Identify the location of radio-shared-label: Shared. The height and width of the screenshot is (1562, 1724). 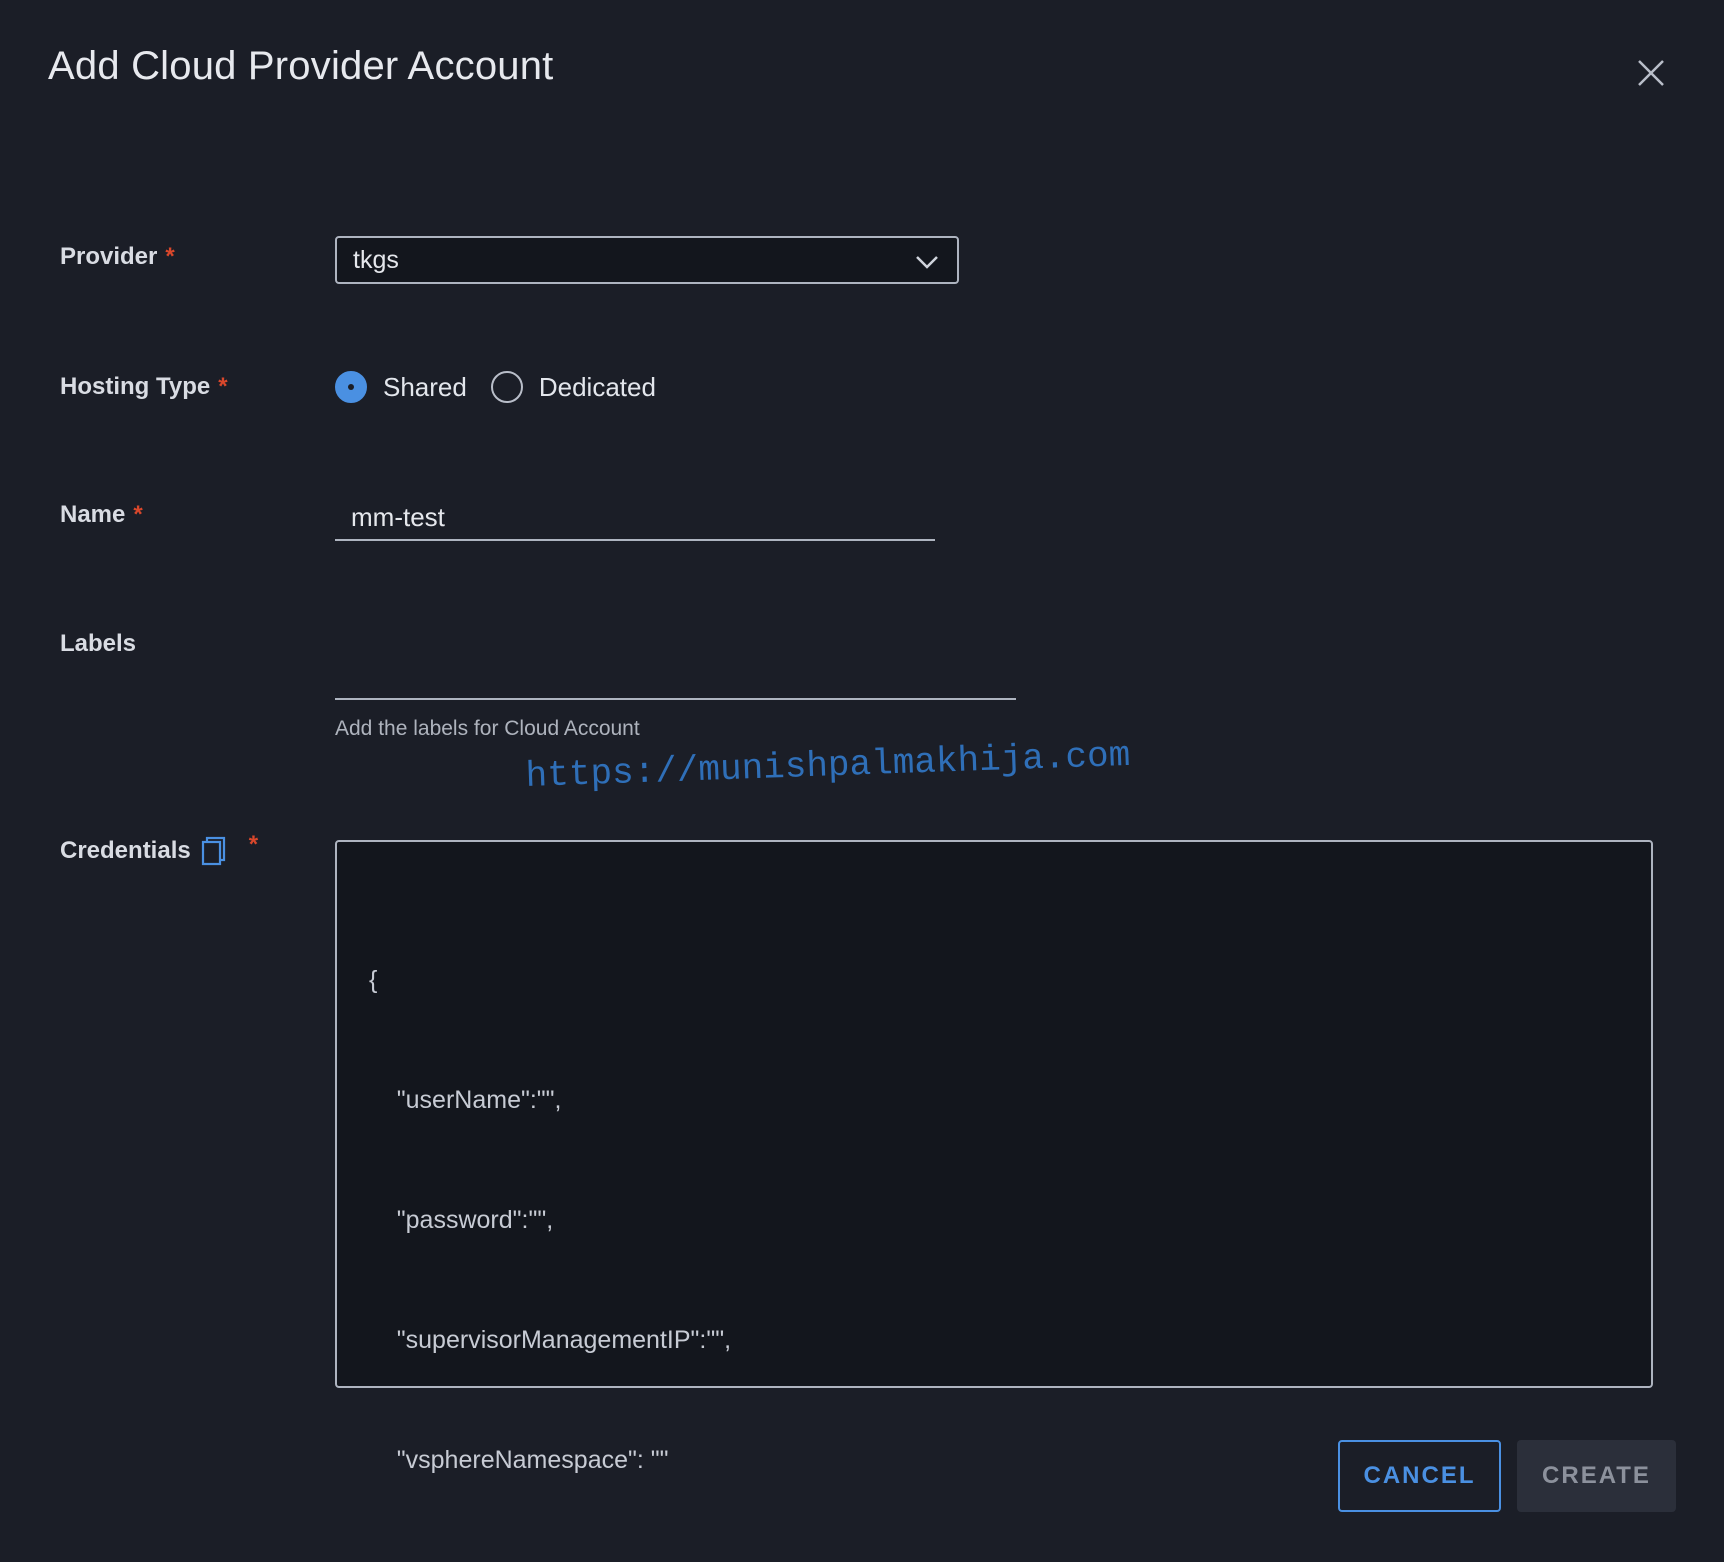
(425, 386).